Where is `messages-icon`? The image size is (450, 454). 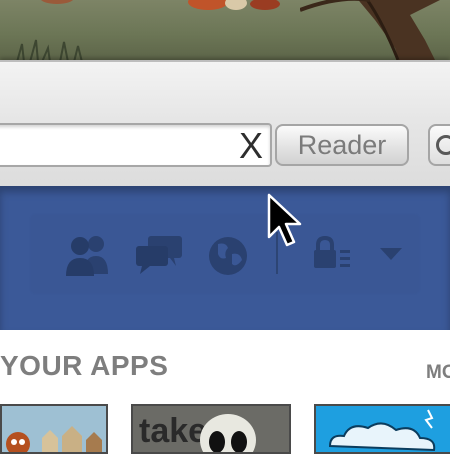
messages-icon is located at coordinates (160, 255).